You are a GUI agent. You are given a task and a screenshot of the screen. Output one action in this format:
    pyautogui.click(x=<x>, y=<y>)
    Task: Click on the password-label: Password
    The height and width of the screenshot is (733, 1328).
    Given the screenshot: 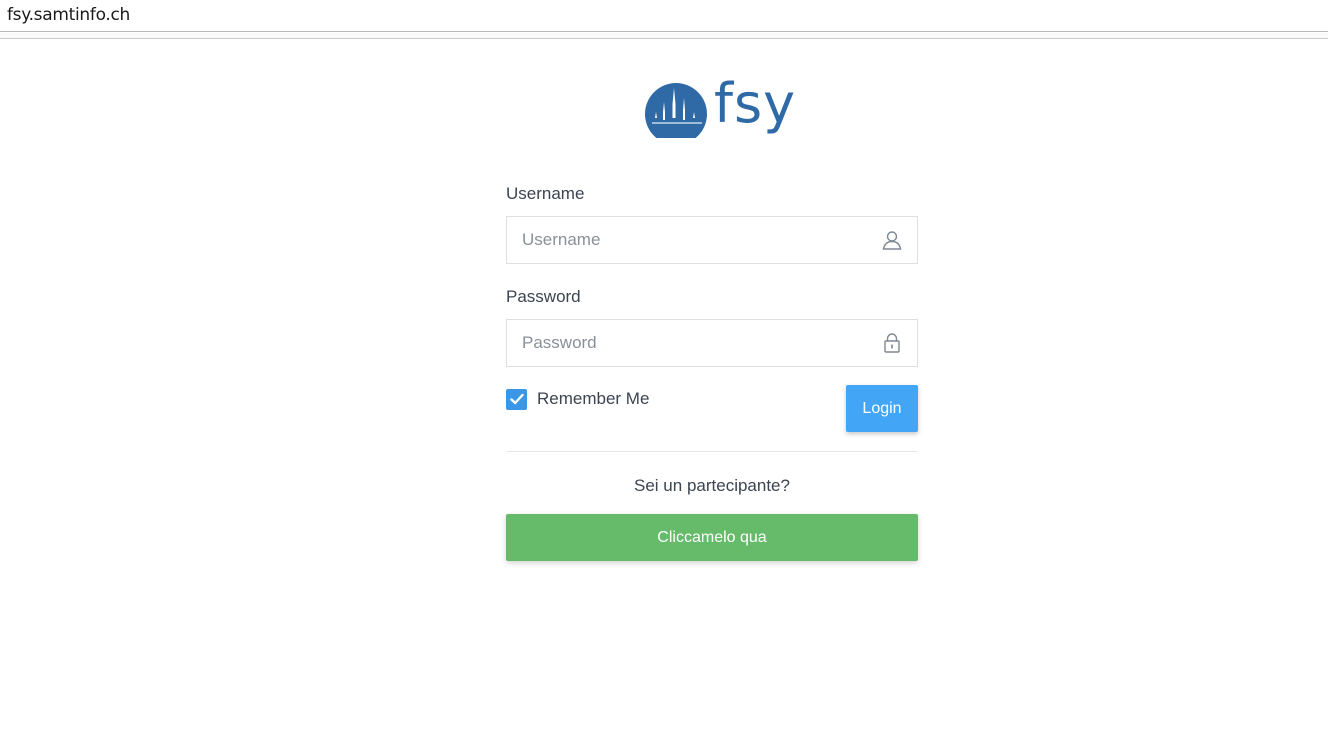 What is the action you would take?
    pyautogui.click(x=543, y=296)
    